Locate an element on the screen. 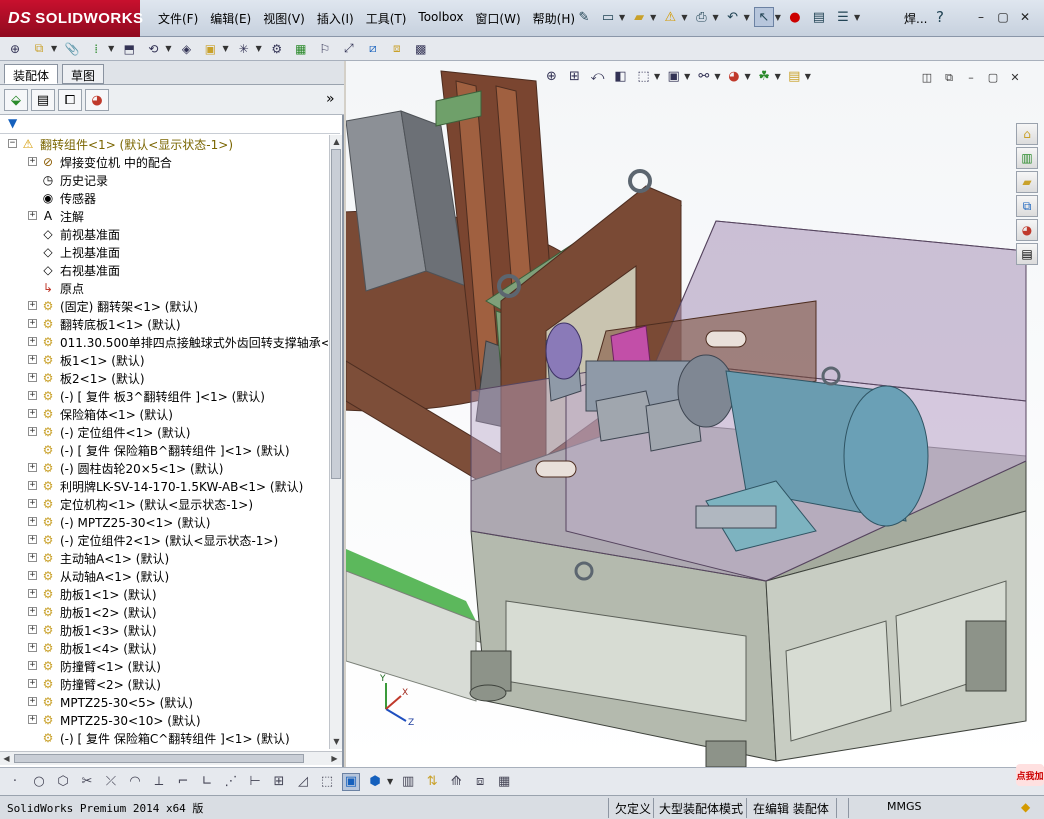 The height and width of the screenshot is (819, 1044). configuration-manager-tab-icon: ⧠ is located at coordinates (70, 100).